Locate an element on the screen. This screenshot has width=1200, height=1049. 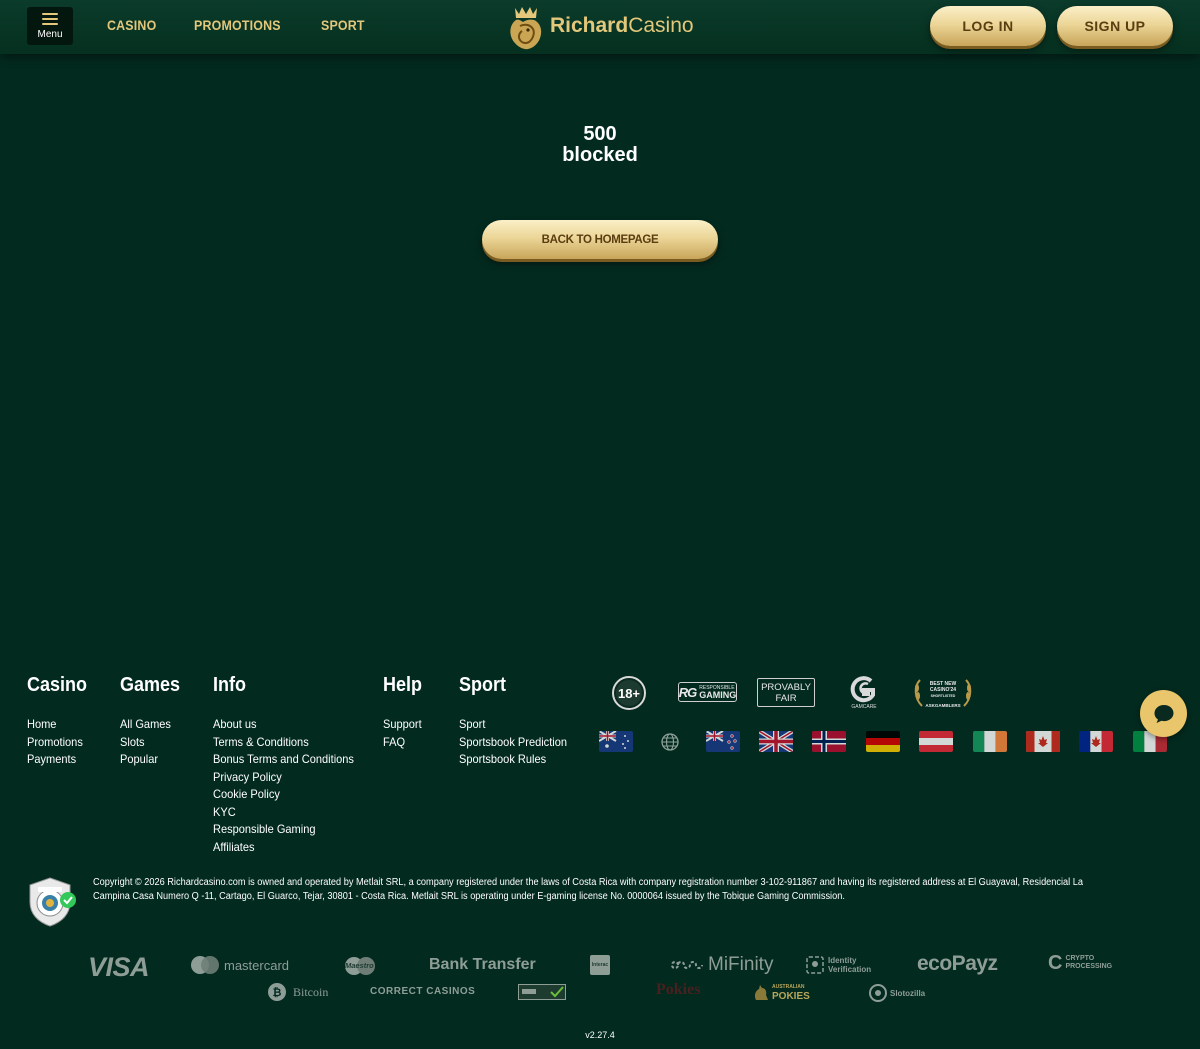
rg-text: RESPONSIBLE GAMING is located at coordinates (718, 692).